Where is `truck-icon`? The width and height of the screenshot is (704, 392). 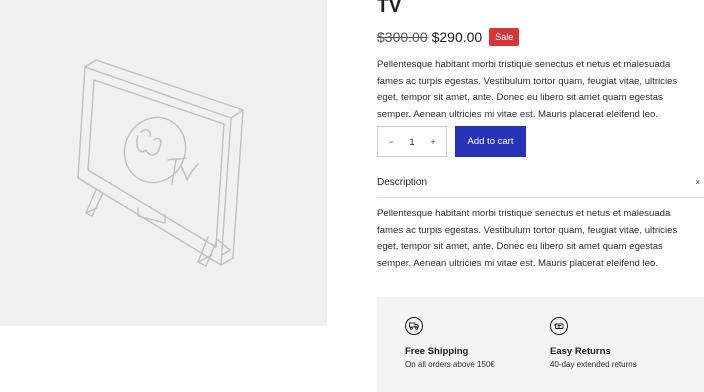
truck-icon is located at coordinates (414, 326).